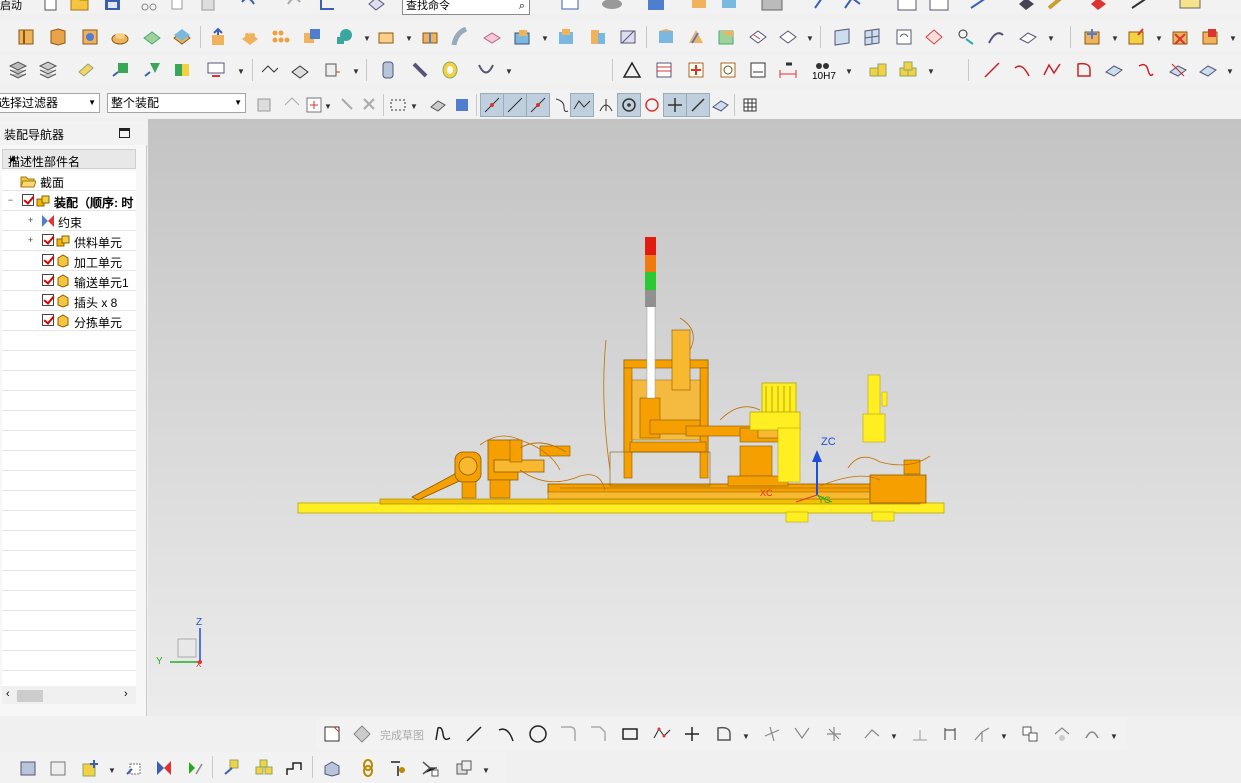 The height and width of the screenshot is (783, 1241). What do you see at coordinates (386, 37) in the screenshot?
I see `trim-icon` at bounding box center [386, 37].